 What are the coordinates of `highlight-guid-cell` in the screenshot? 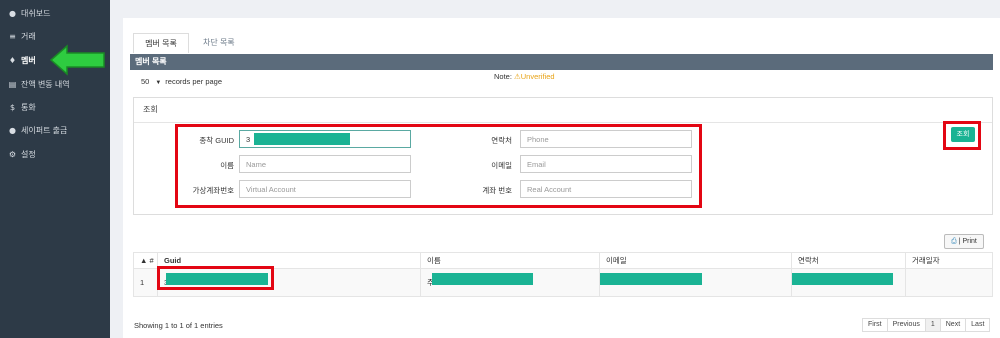 It's located at (215, 278).